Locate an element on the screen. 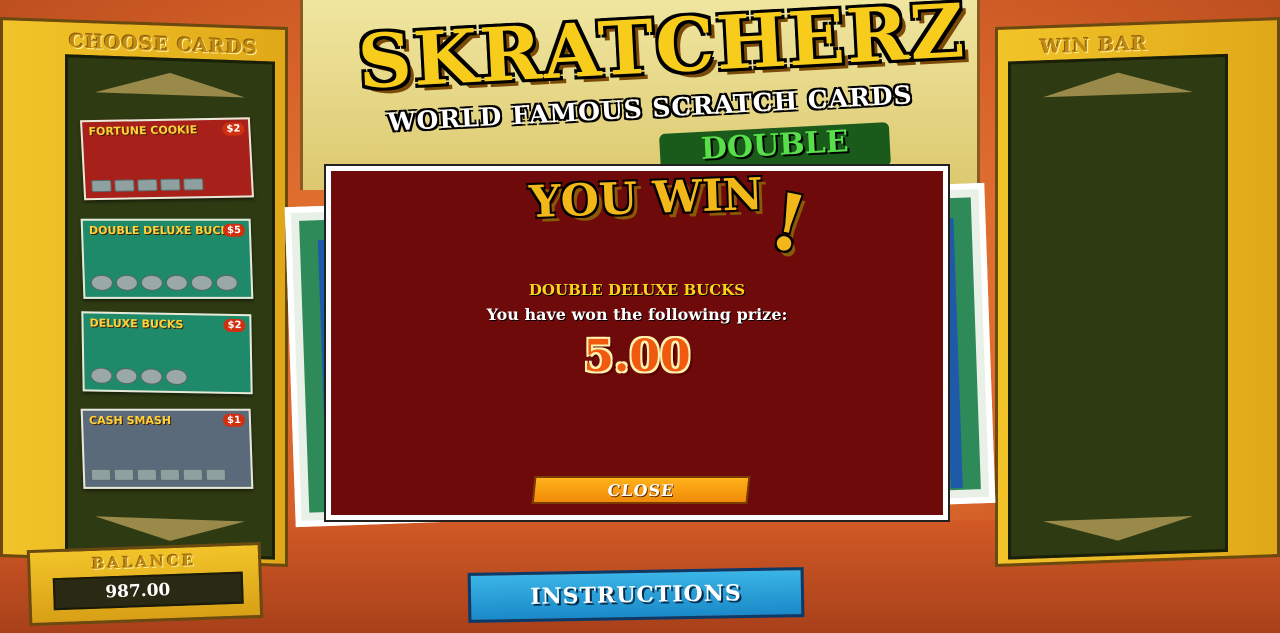 This screenshot has width=1280, height=633. prize-amount: 5.00 is located at coordinates (637, 356).